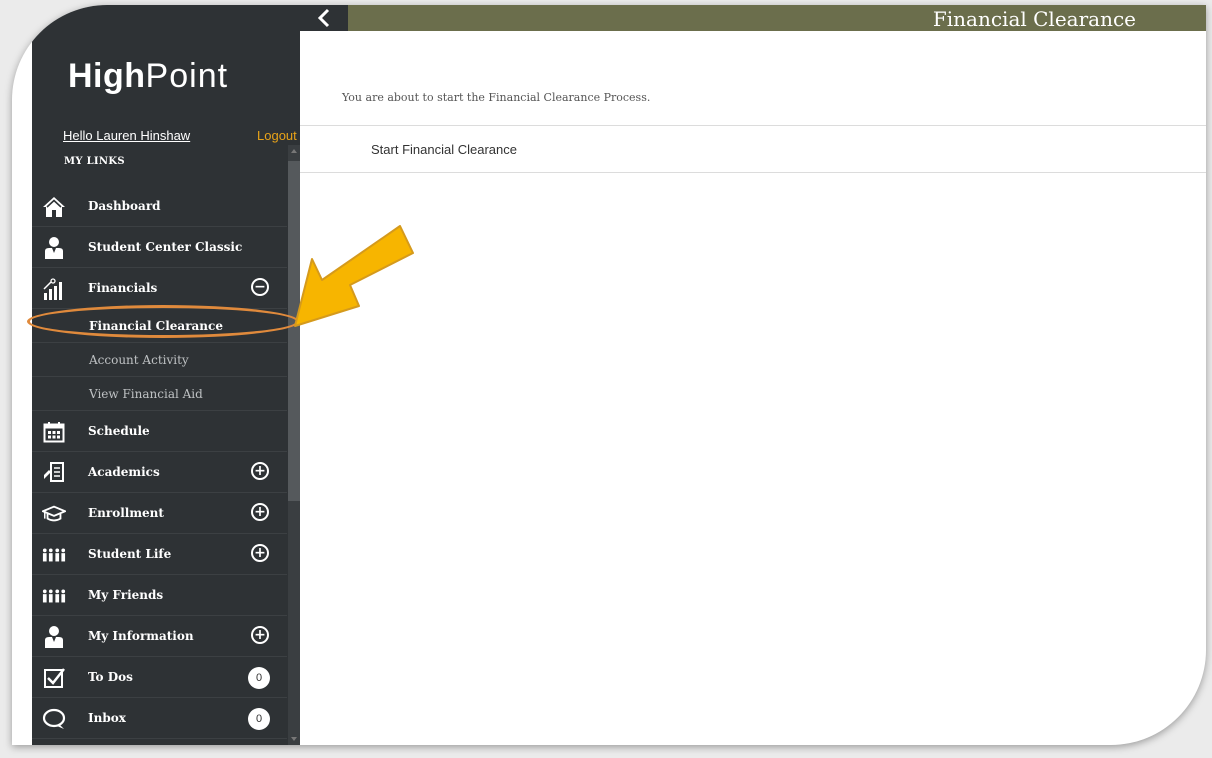 The image size is (1212, 758). I want to click on chevron-left-icon, so click(323, 18).